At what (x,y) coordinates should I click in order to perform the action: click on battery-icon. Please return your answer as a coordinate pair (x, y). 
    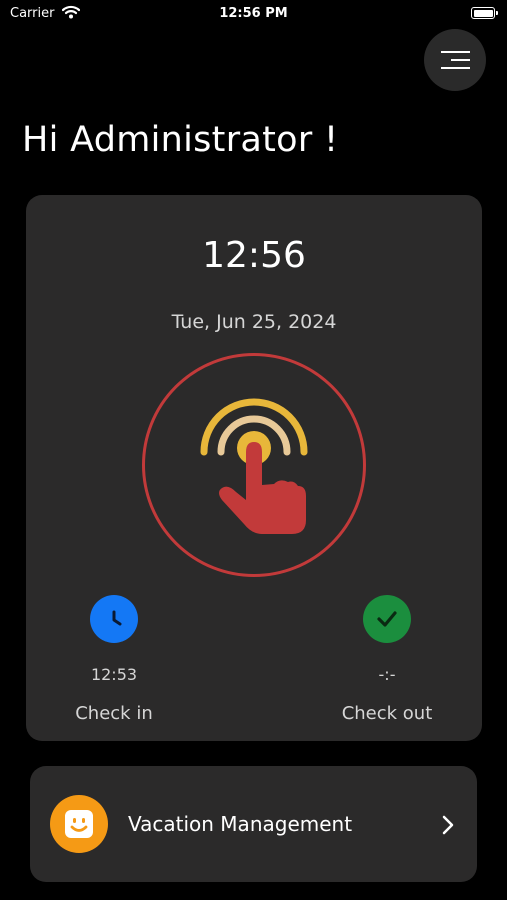
    Looking at the image, I should click on (484, 13).